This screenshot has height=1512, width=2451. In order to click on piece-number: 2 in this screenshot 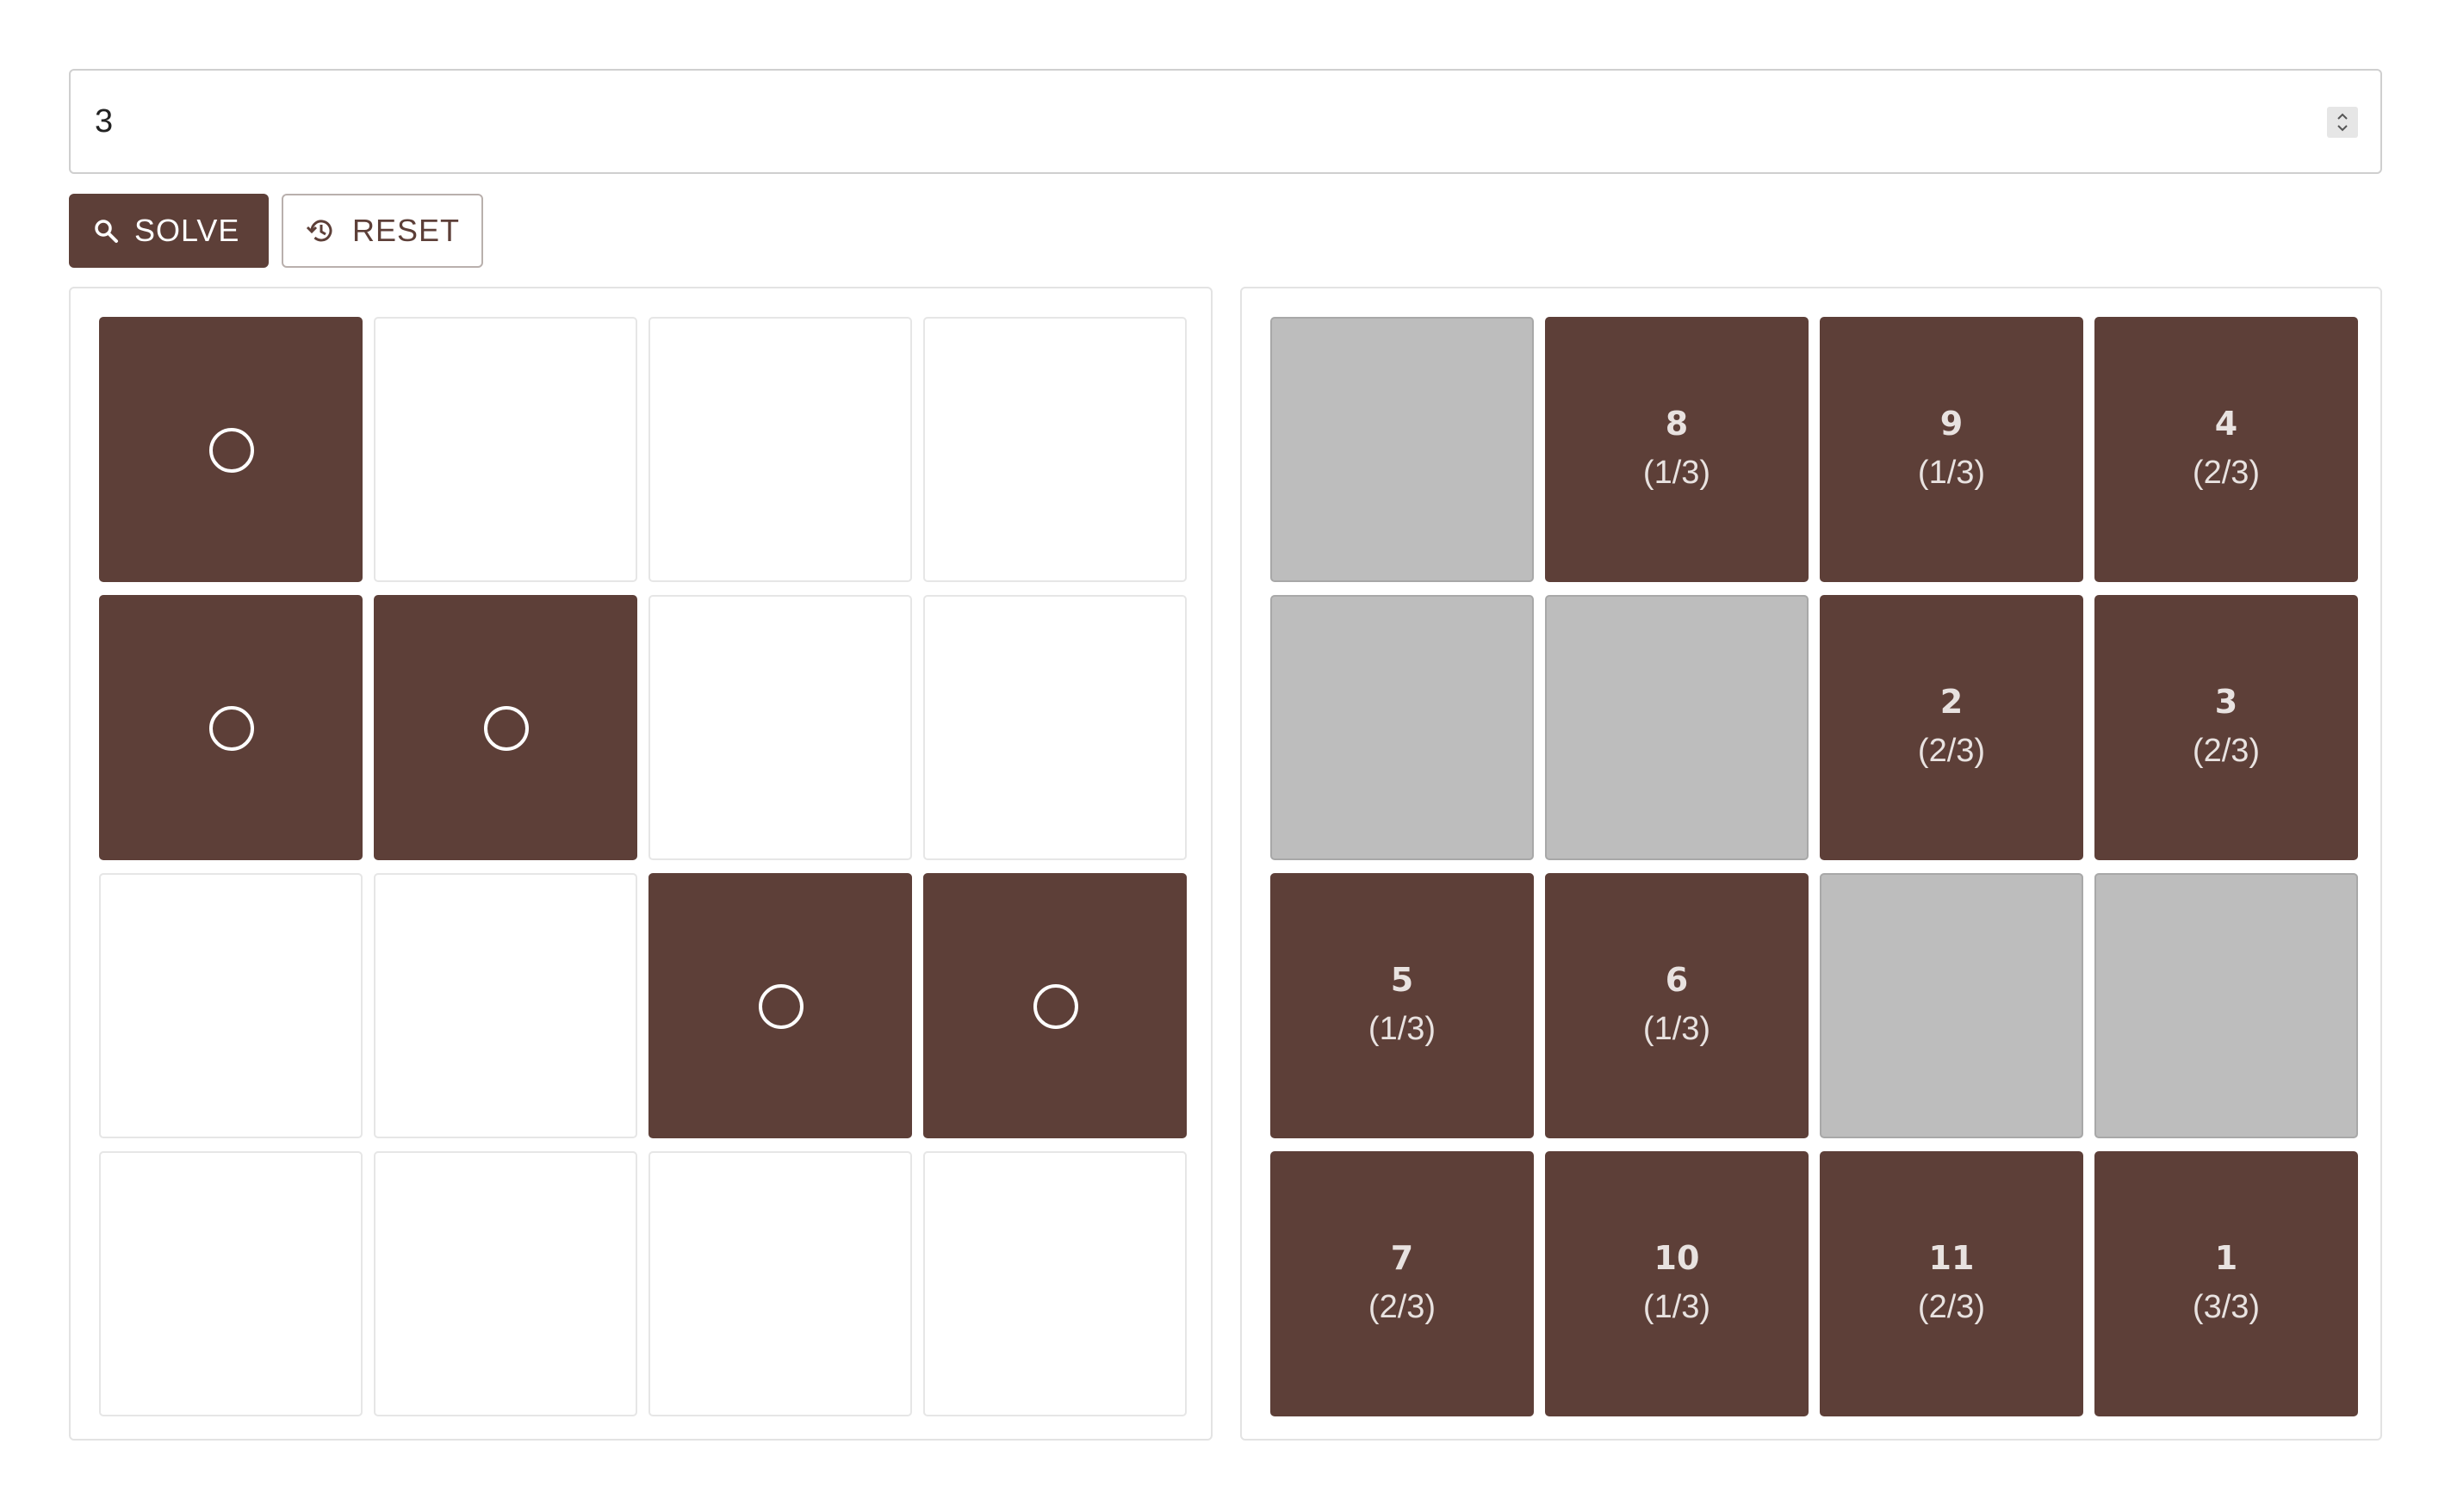, I will do `click(1951, 702)`.